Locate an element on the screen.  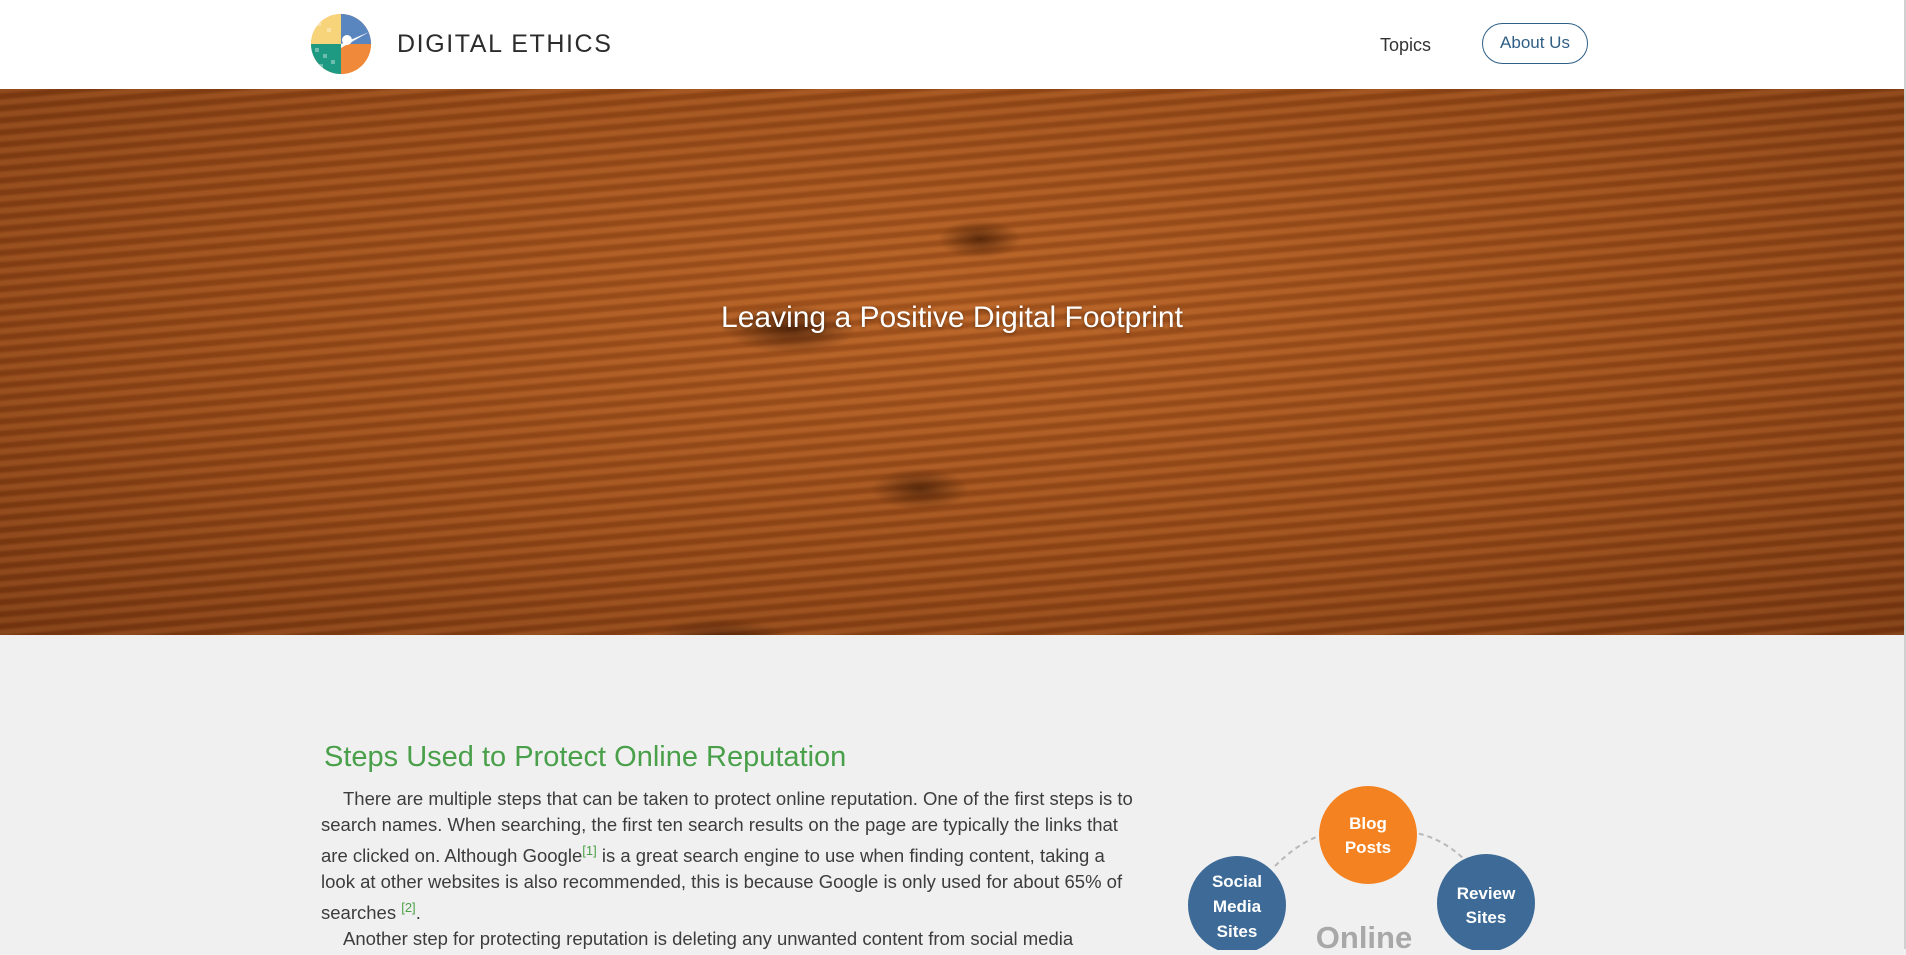
review-sites-label: Sites is located at coordinates (1486, 917).